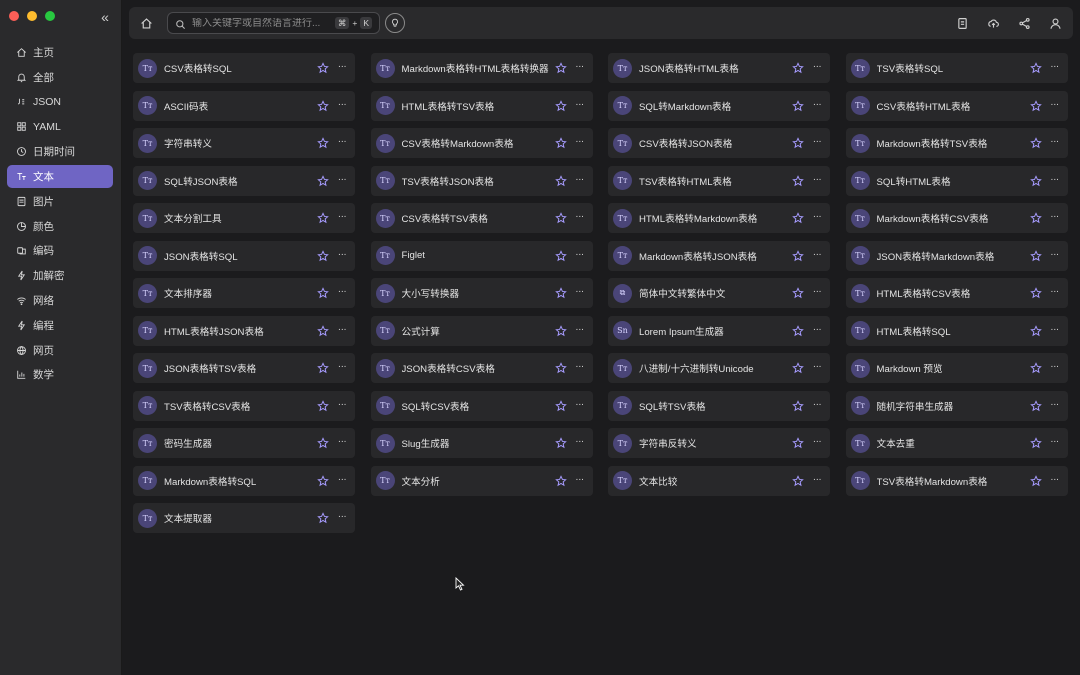 This screenshot has height=675, width=1080. Describe the element at coordinates (244, 480) in the screenshot. I see `tool-card: Tт Markdown表格转SQL ···` at that location.